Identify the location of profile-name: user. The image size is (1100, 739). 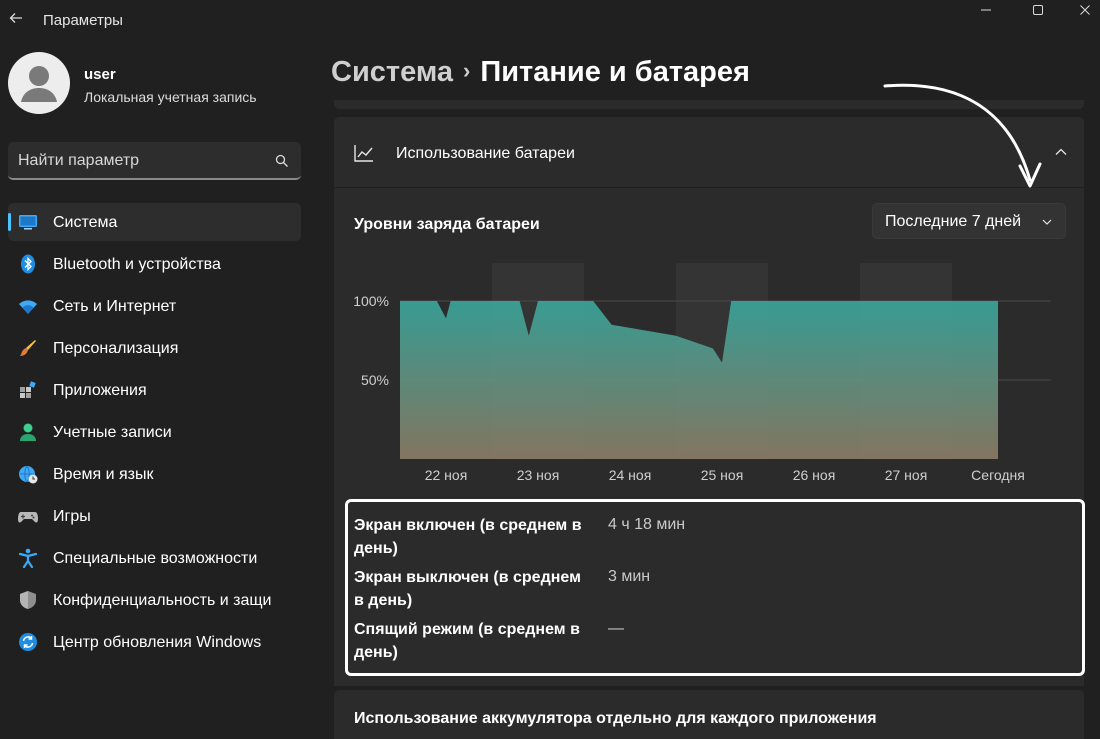
(100, 74).